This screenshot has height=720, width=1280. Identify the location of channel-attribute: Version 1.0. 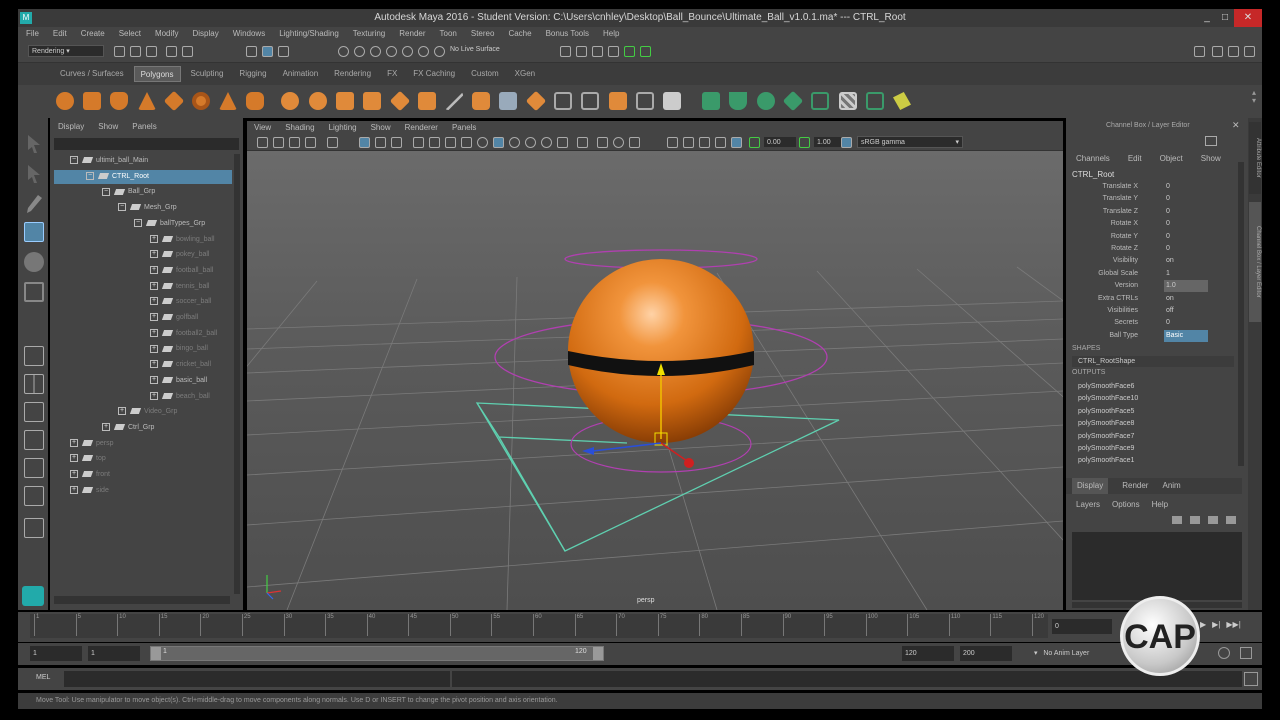
(1153, 286).